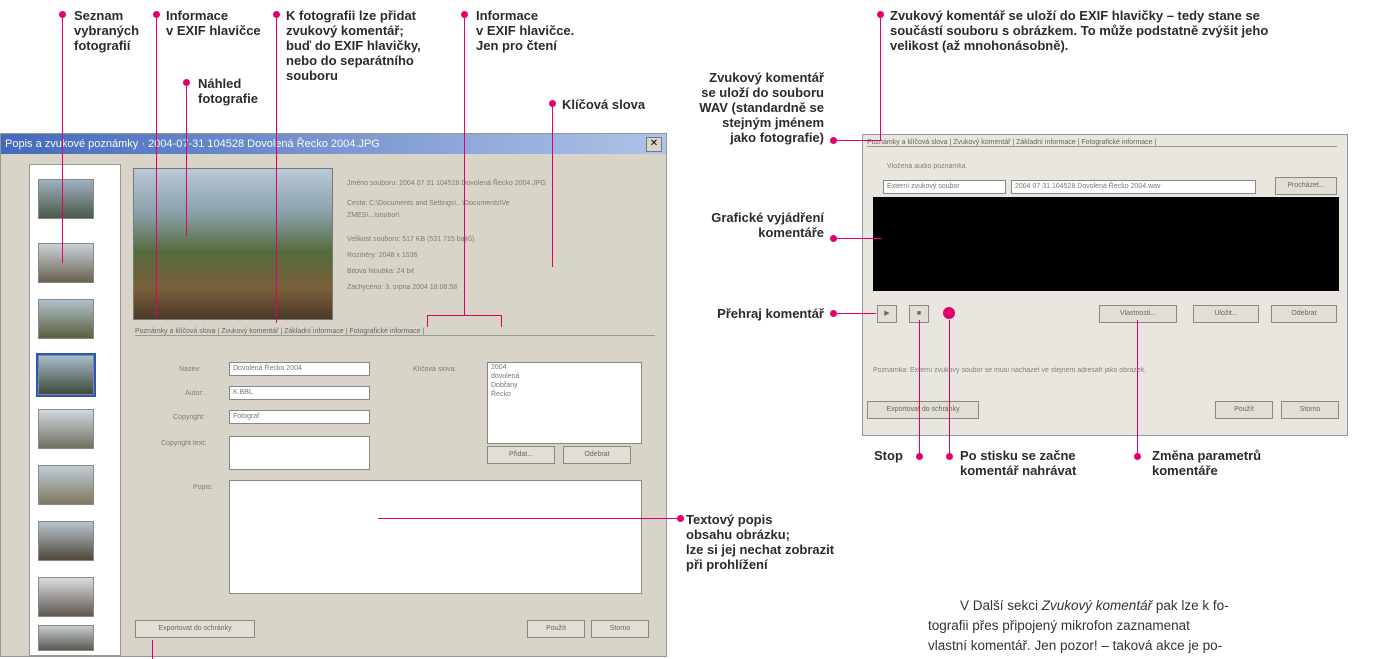 Image resolution: width=1396 pixels, height=659 pixels. Describe the element at coordinates (382, 255) in the screenshot. I see `exif-info-line: Rozměry: 2048 x 1536` at that location.